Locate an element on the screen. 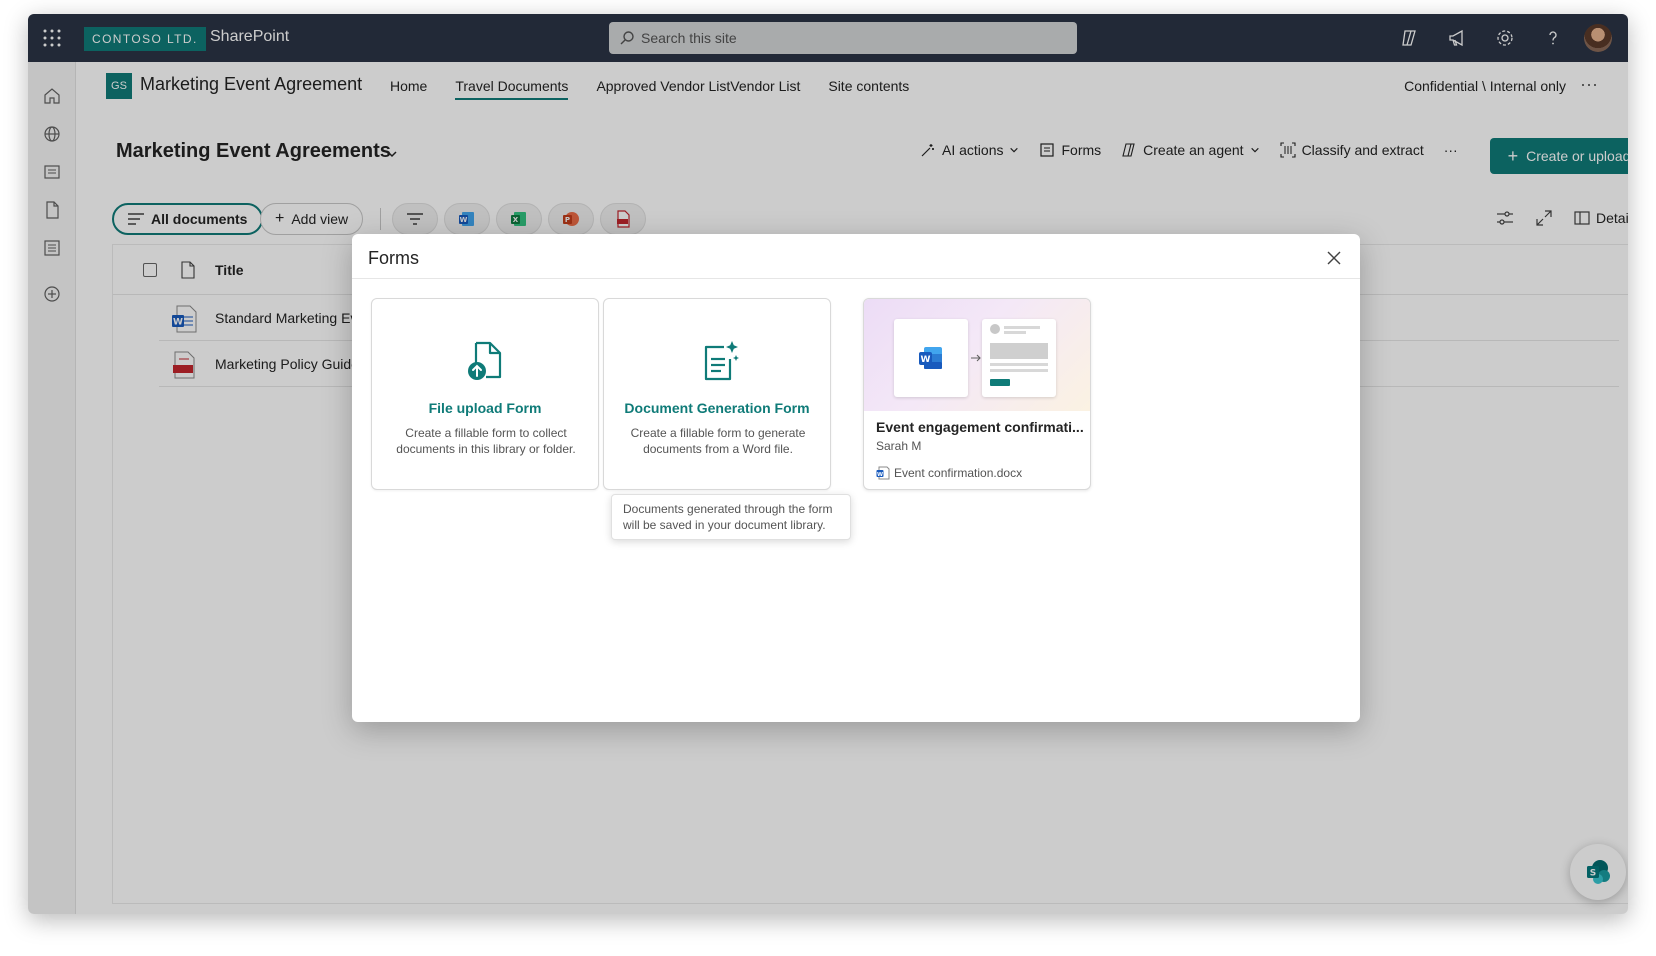 The image size is (1656, 956). dialog-title: Forms is located at coordinates (393, 258).